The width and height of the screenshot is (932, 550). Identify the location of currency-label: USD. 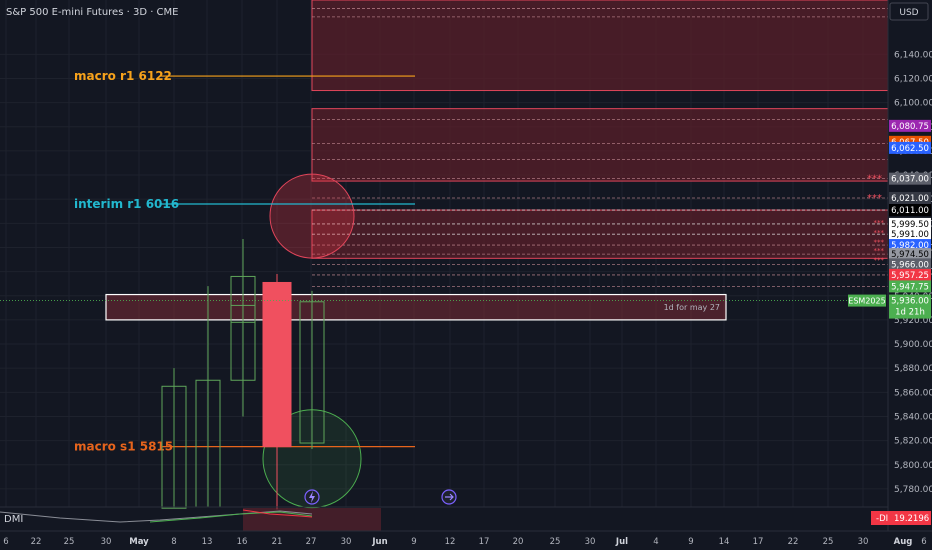
(908, 13).